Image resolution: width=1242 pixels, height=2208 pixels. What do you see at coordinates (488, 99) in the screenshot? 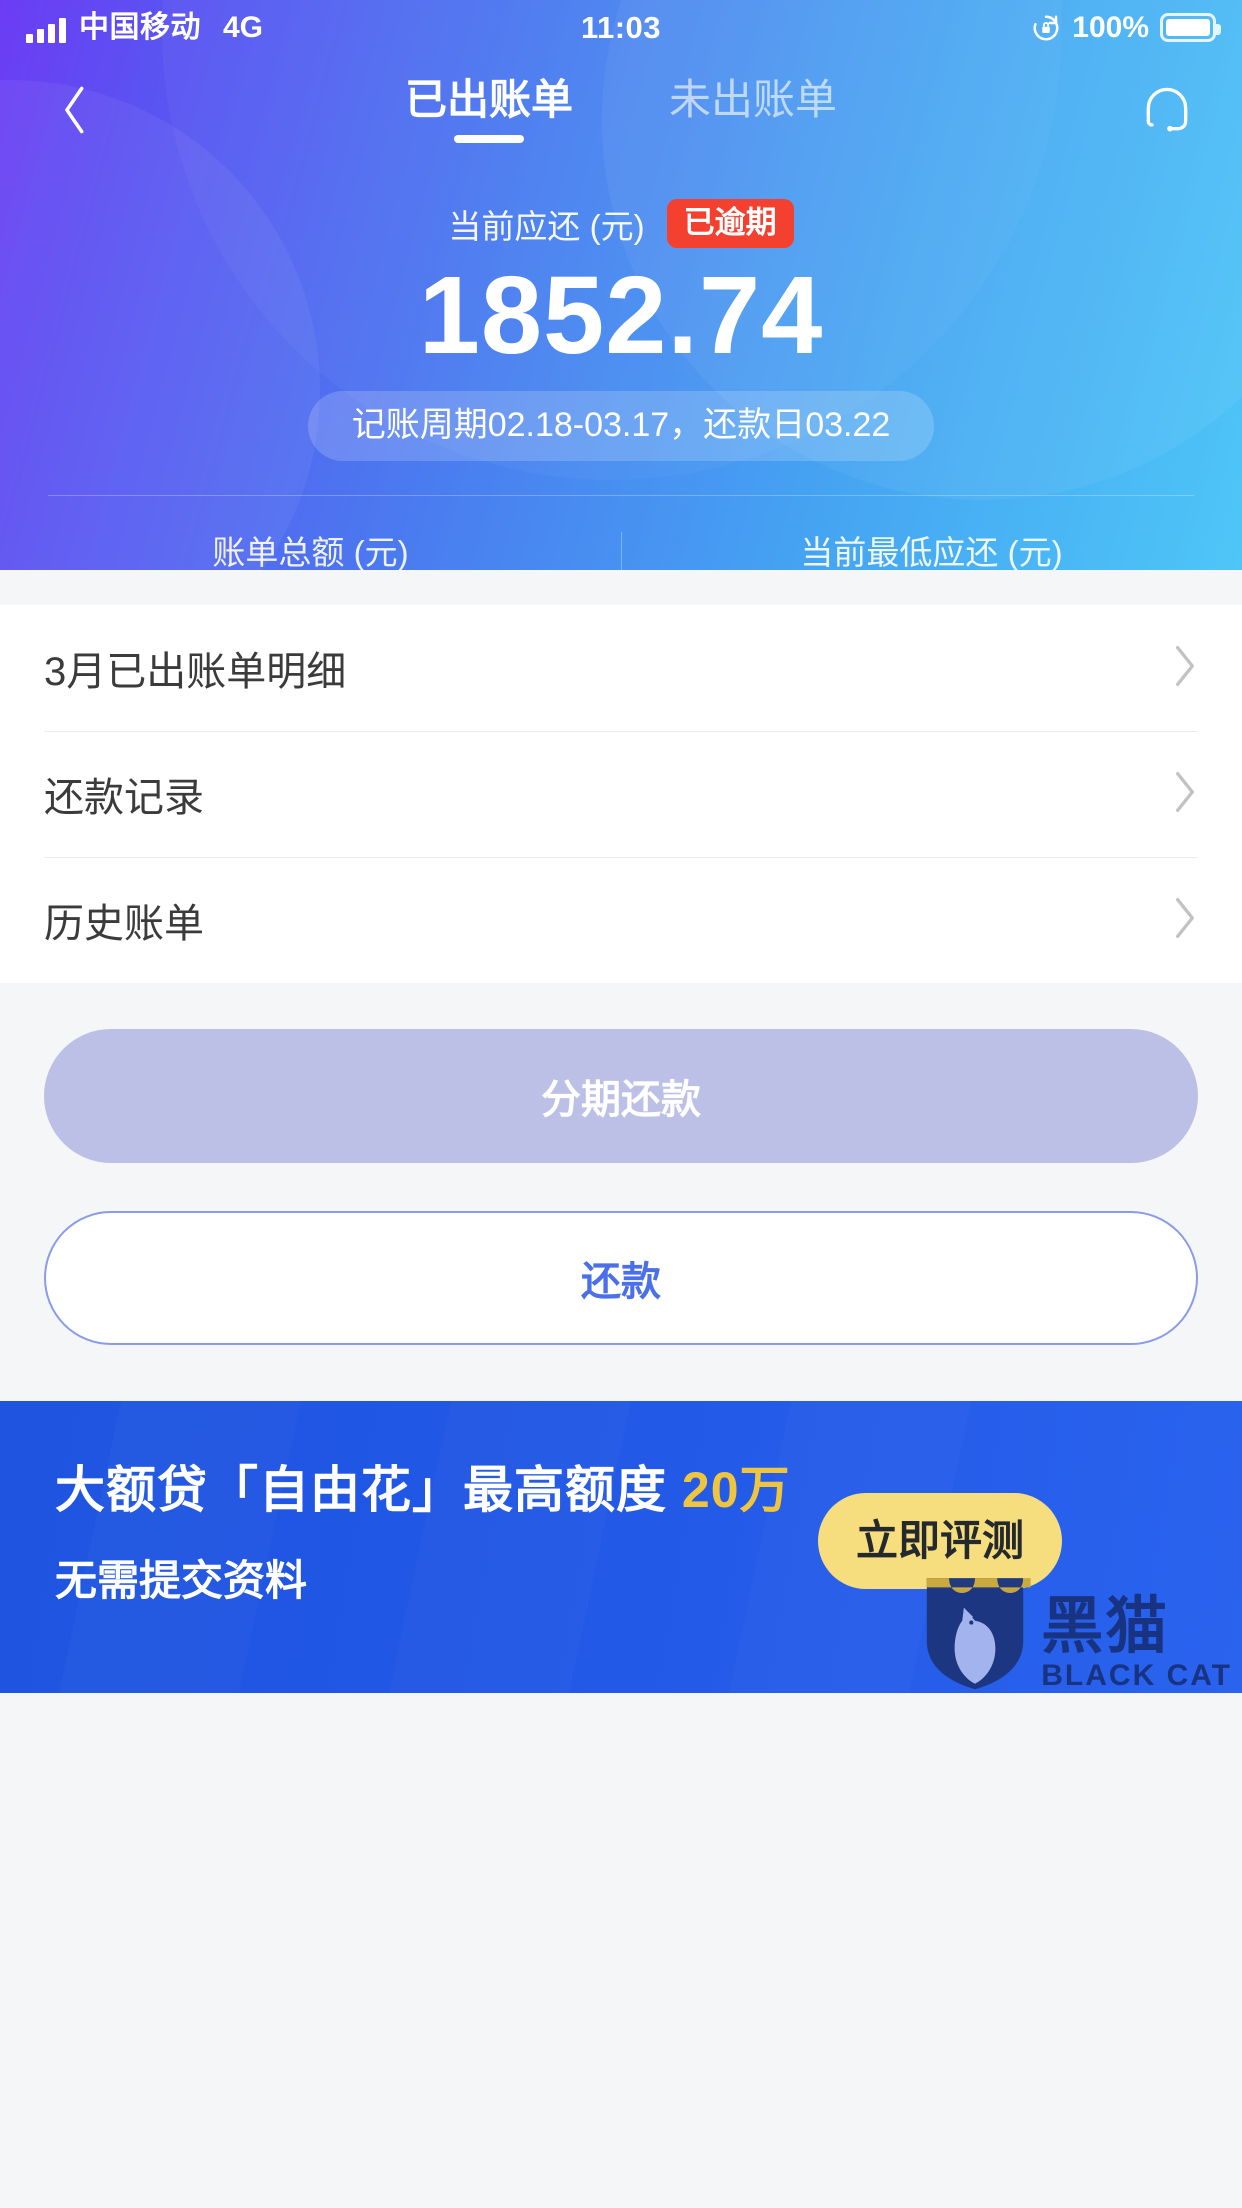
I see `tab-issued-bill-label: 已出账单` at bounding box center [488, 99].